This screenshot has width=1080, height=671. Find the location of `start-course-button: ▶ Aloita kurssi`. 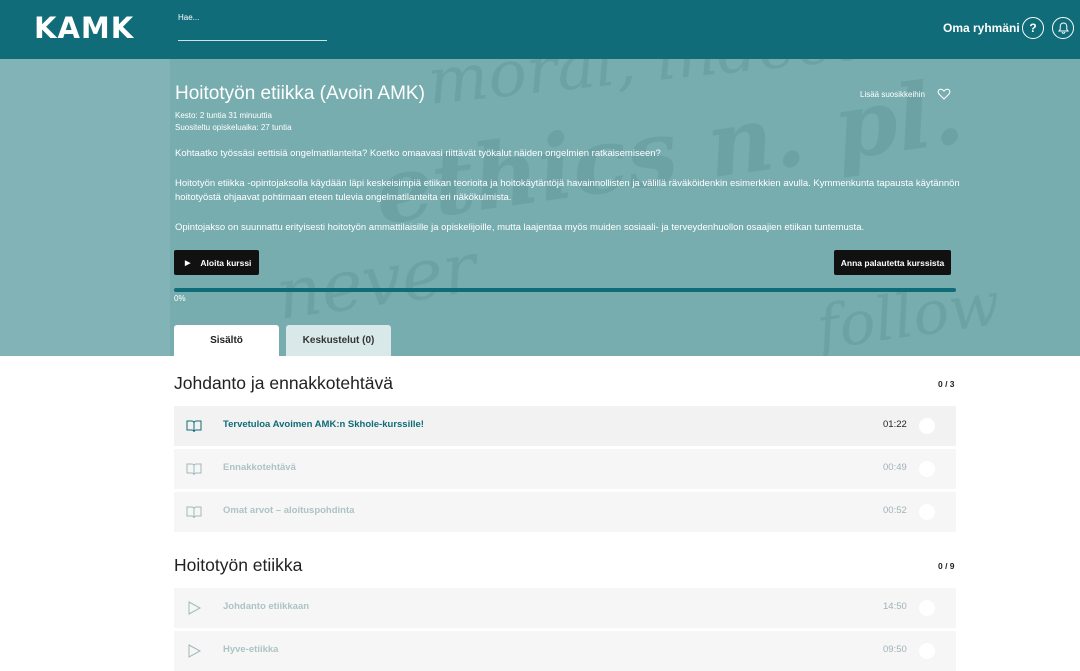

start-course-button: ▶ Aloita kurssi is located at coordinates (216, 262).